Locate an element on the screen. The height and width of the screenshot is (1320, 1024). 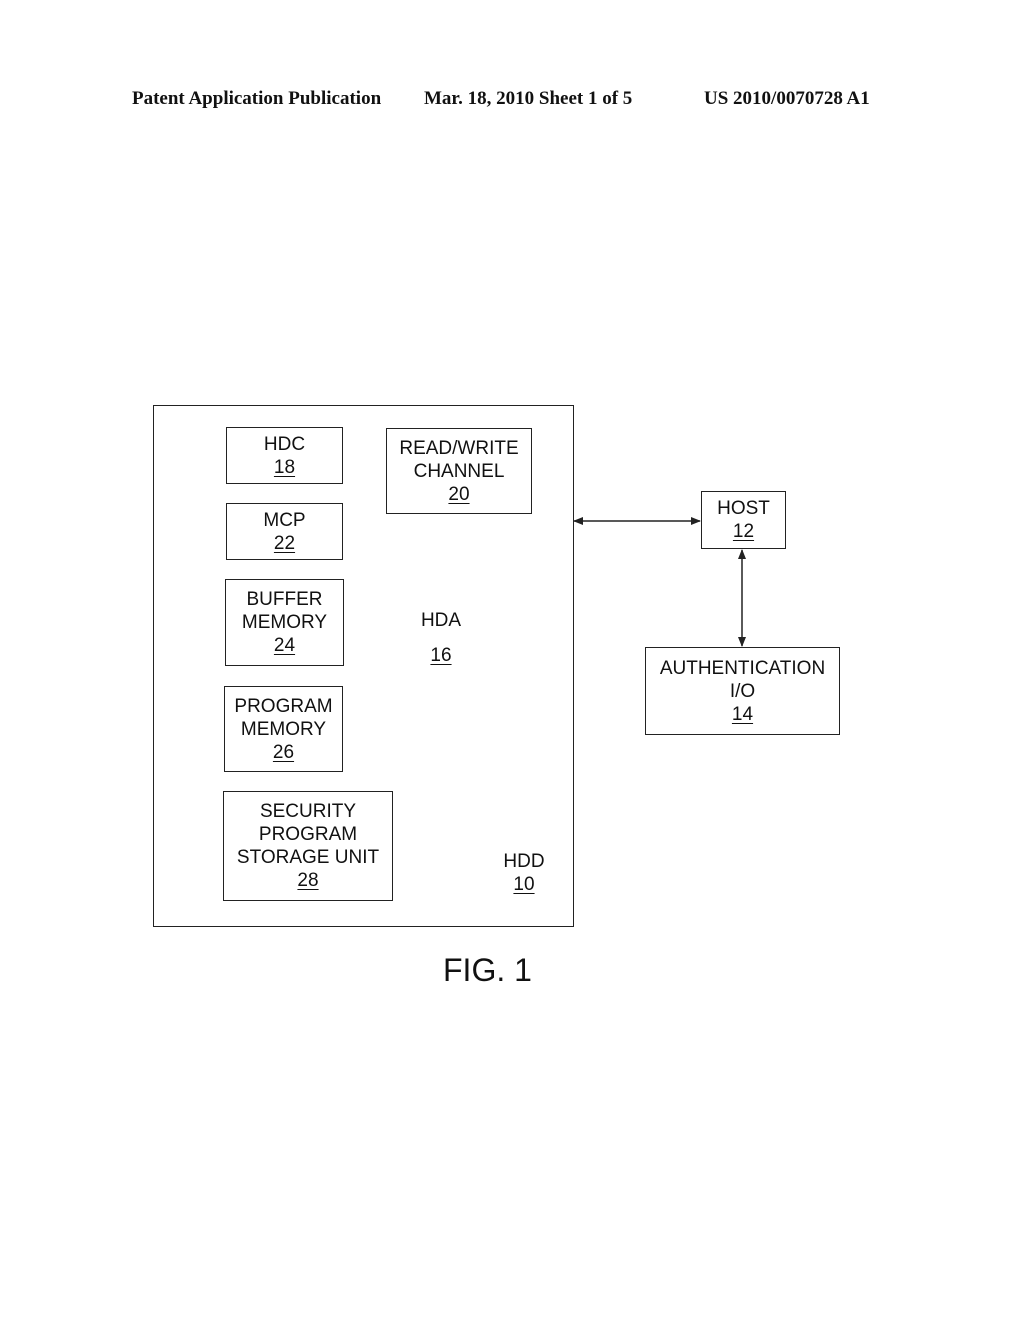
program-memory-box: PROGRAM MEMORY 26 is located at coordinates (283, 729).